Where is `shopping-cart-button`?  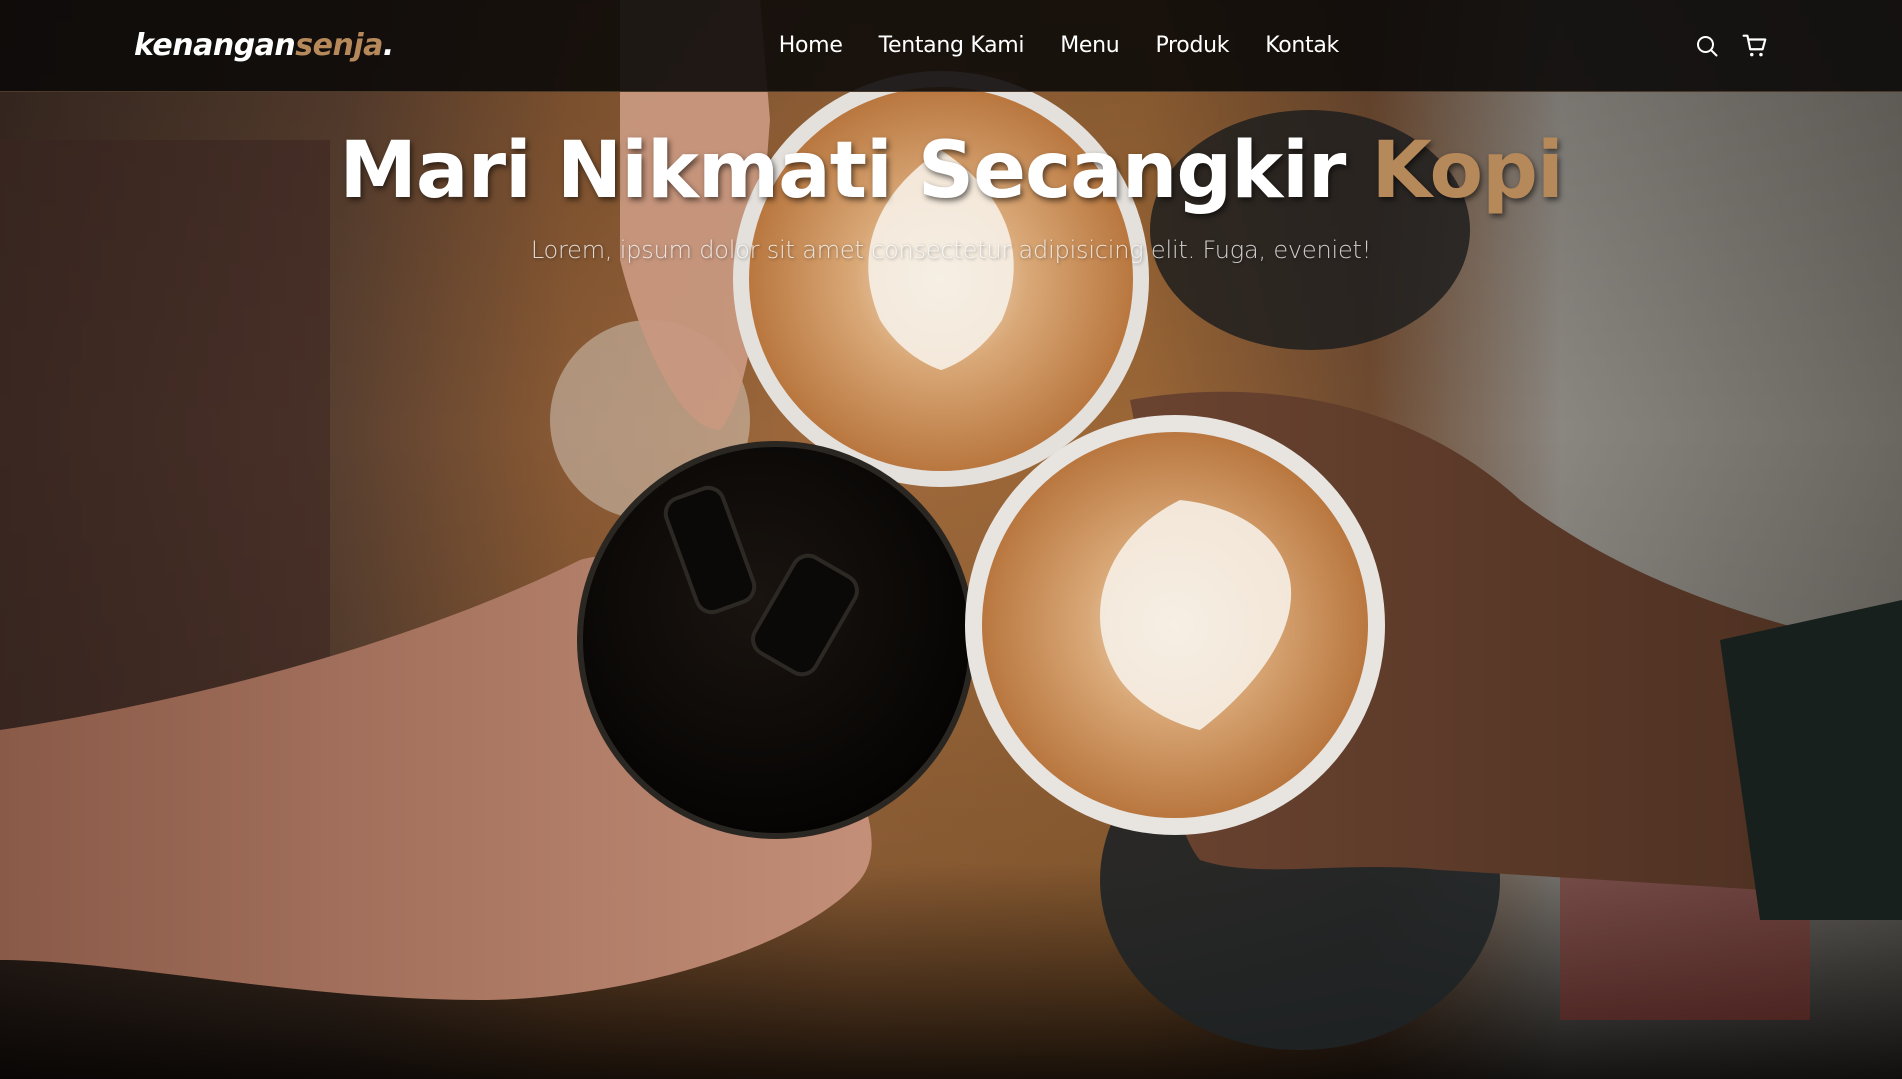
shopping-cart-button is located at coordinates (1755, 46).